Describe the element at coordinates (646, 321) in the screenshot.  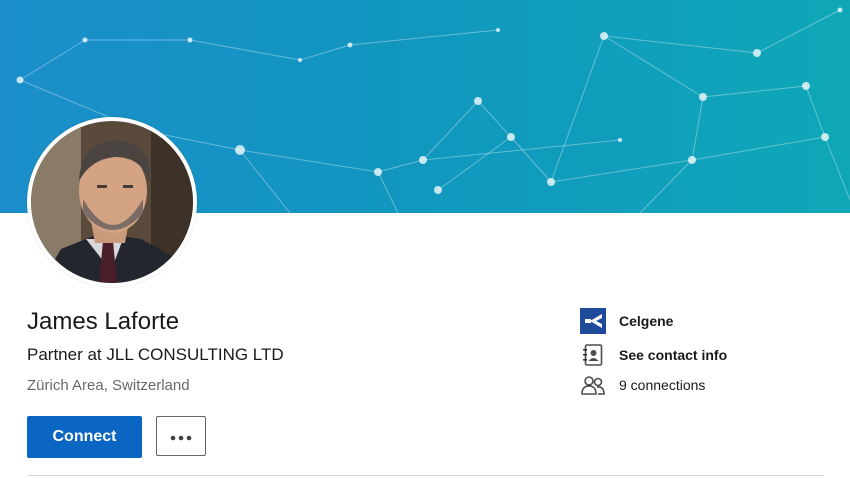
I see `company-name: Celgene` at that location.